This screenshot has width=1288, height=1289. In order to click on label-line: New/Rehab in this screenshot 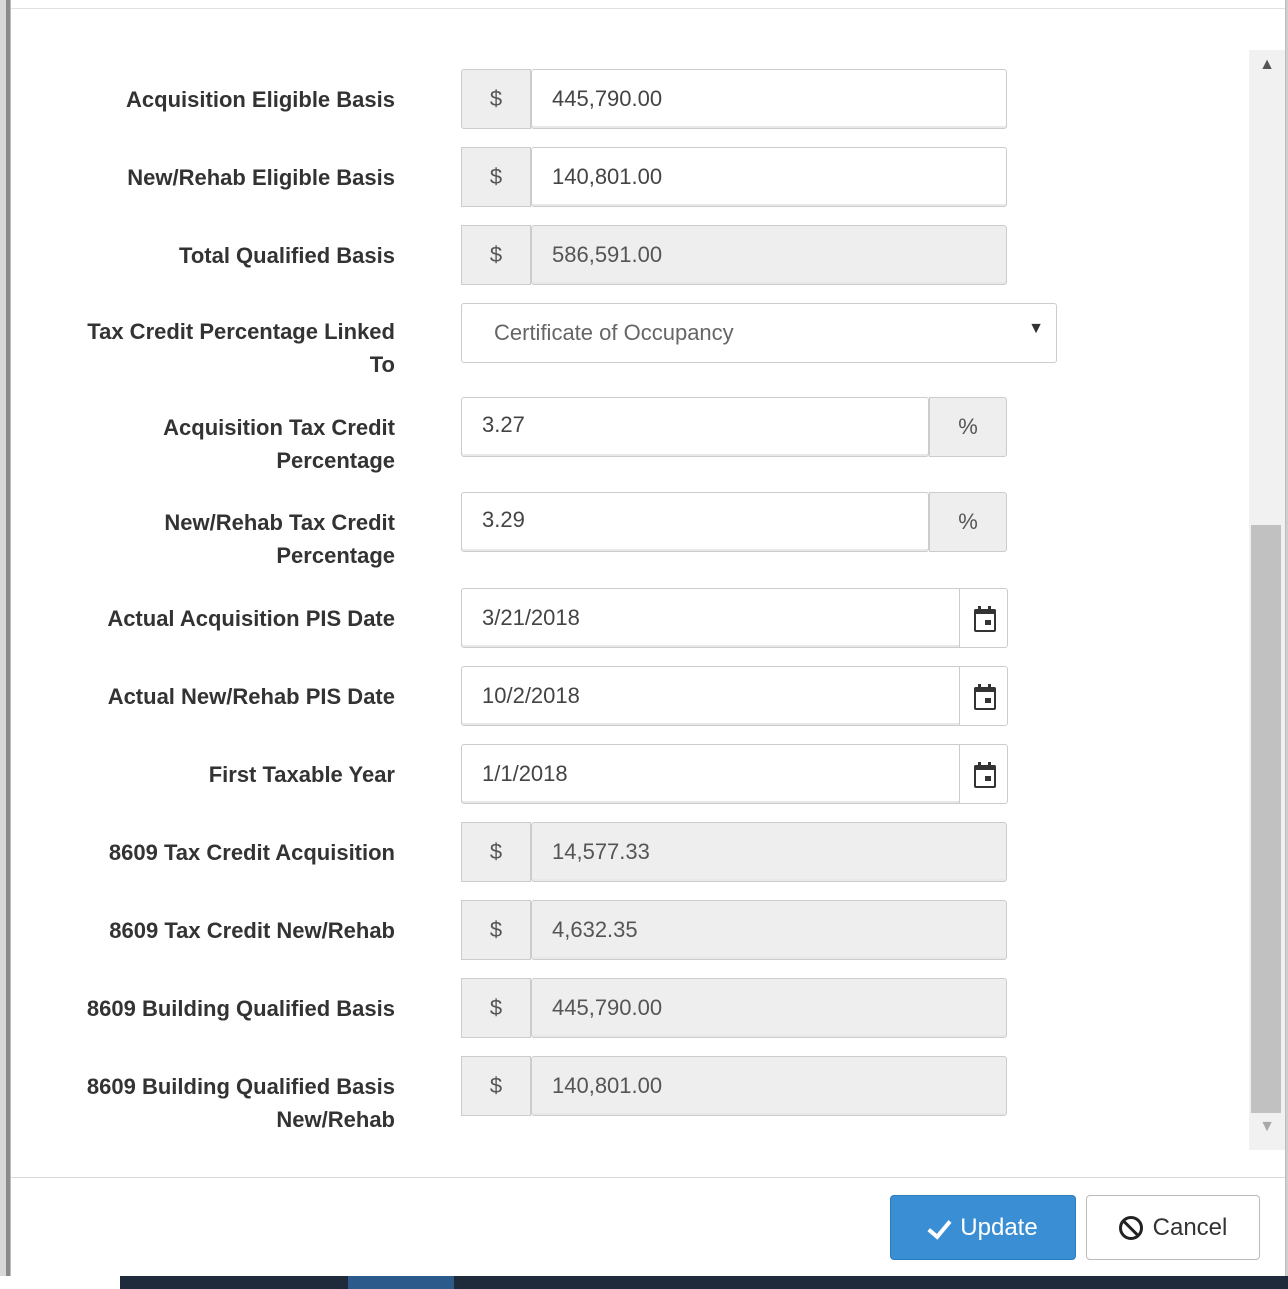, I will do `click(335, 1119)`.